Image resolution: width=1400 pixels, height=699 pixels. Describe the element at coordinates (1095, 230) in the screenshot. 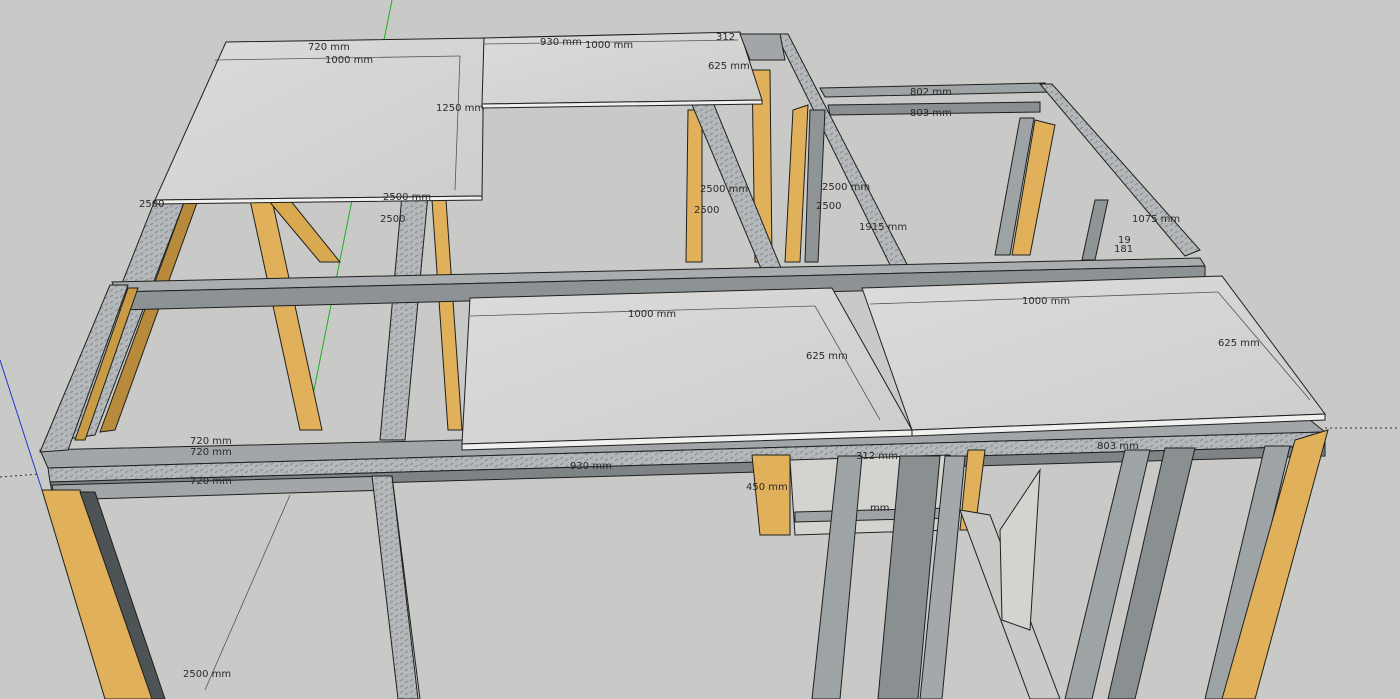

I see `right-inner-post` at that location.